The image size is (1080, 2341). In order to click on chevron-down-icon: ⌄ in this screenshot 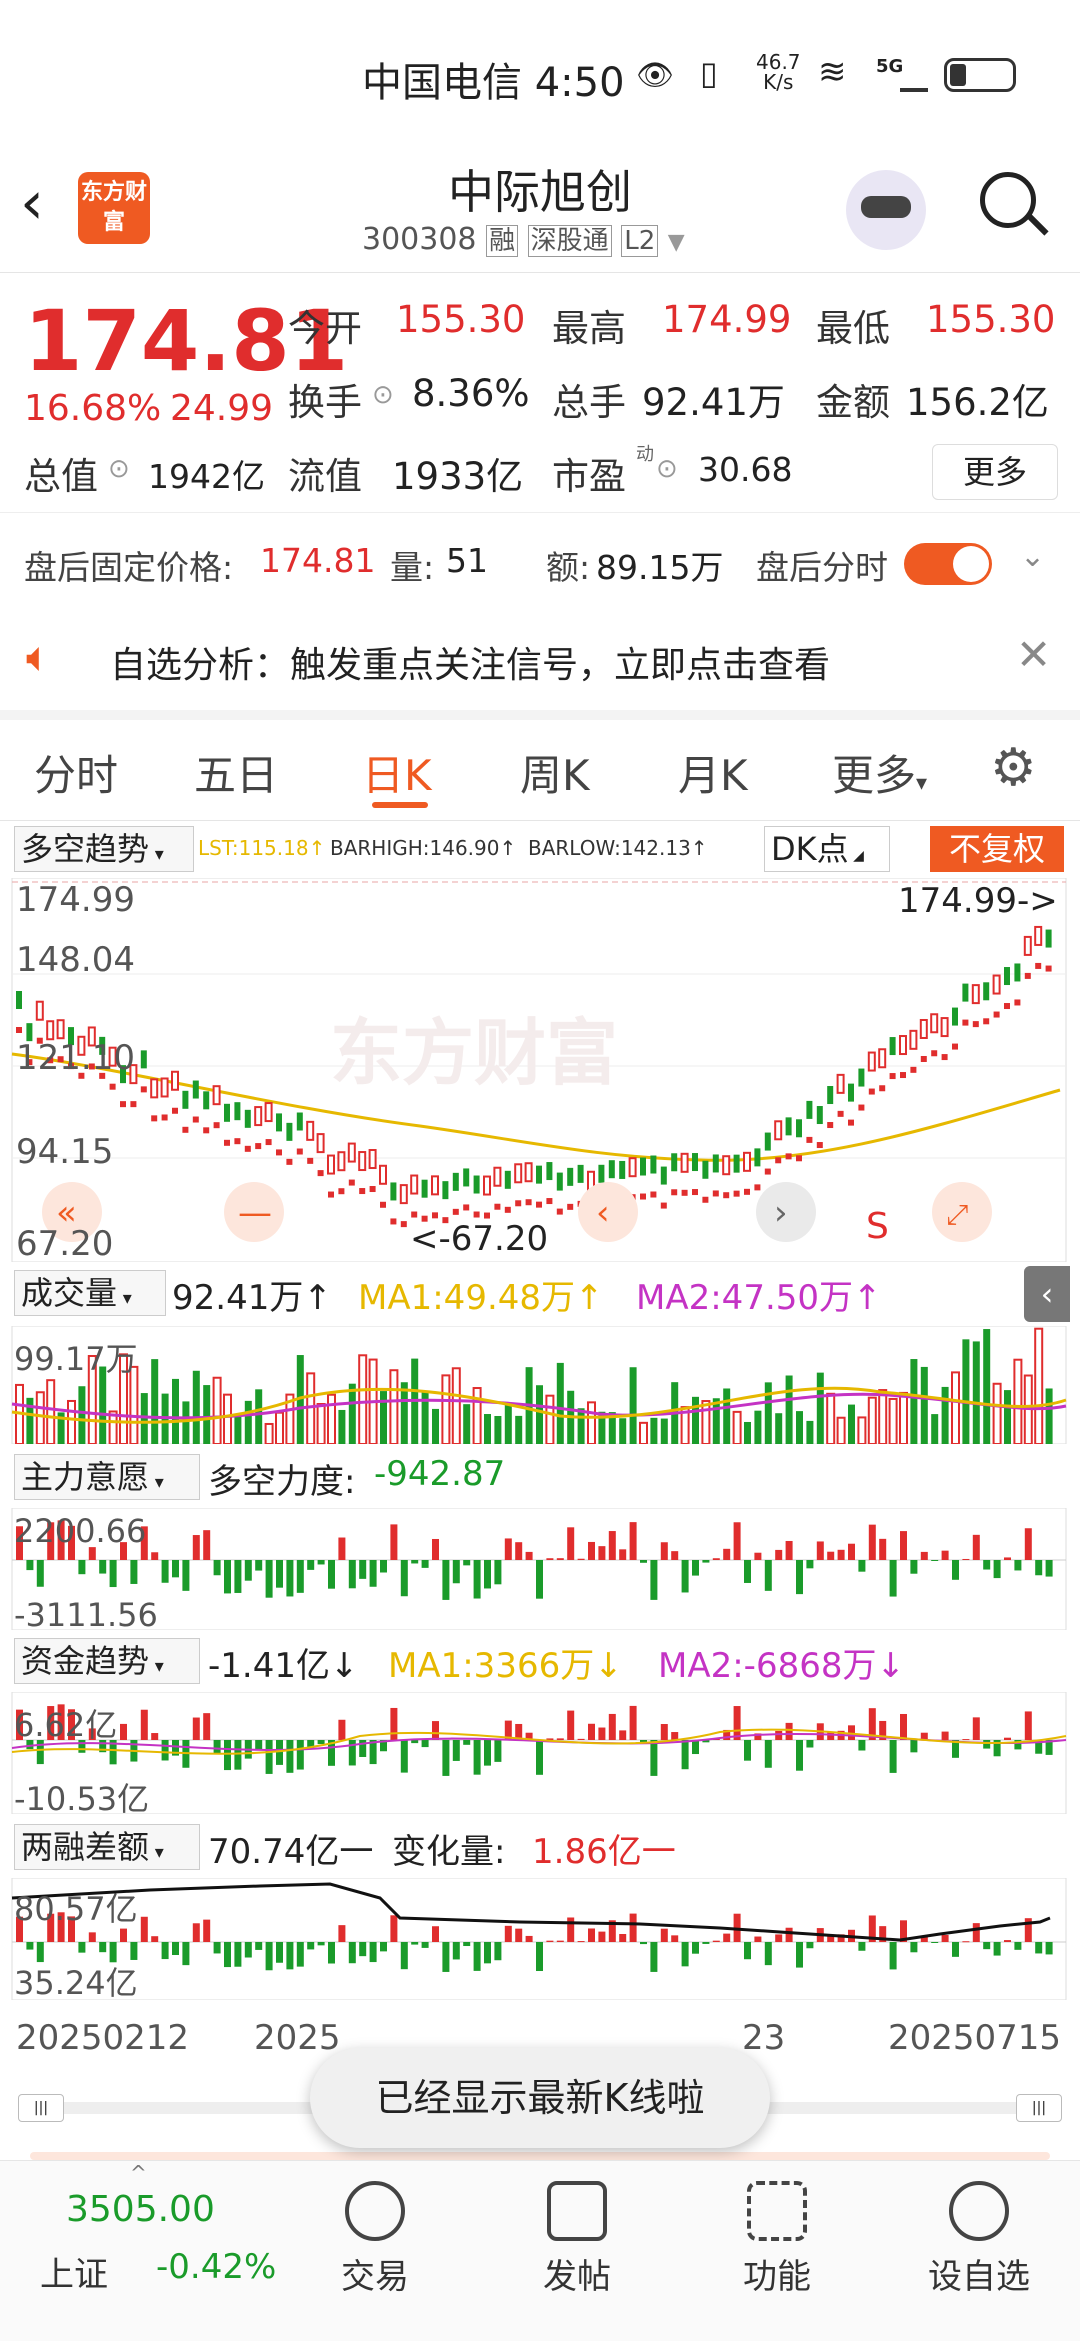, I will do `click(1032, 556)`.